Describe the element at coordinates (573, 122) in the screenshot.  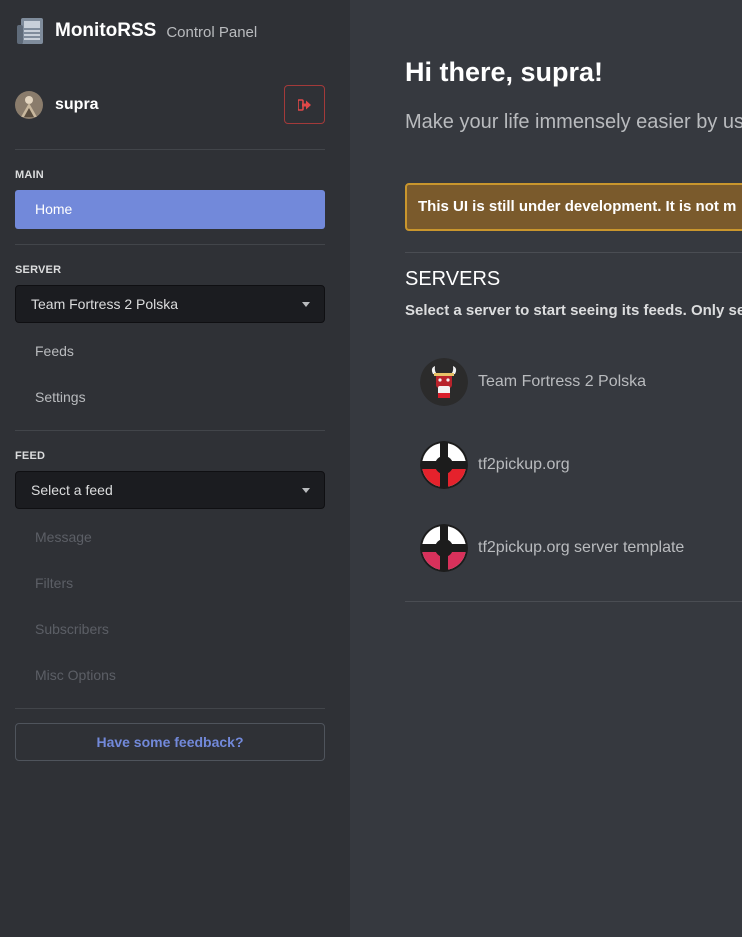
I see `lead-text: Make your life immensely easier by usi` at that location.